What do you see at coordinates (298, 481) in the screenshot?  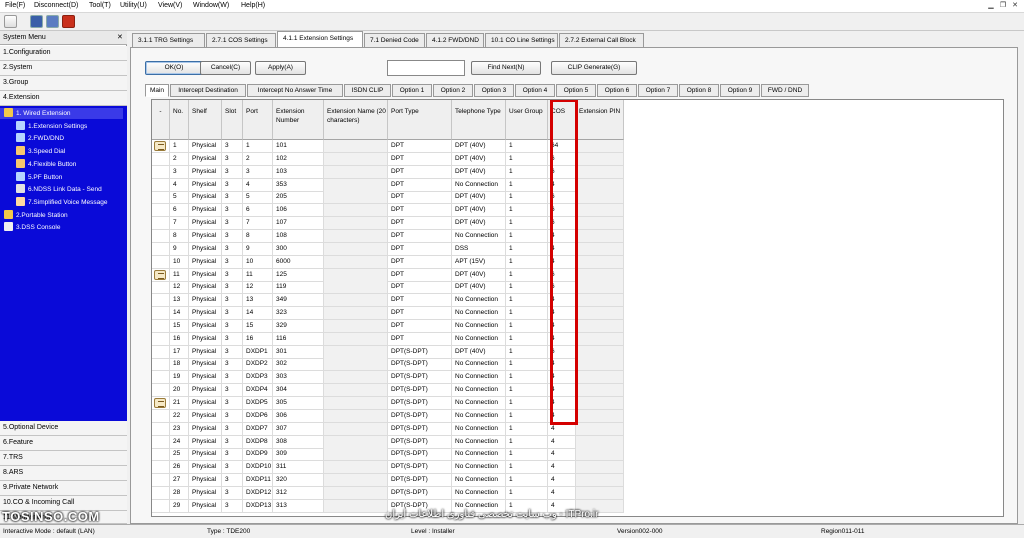 I see `cell-ext: 320` at bounding box center [298, 481].